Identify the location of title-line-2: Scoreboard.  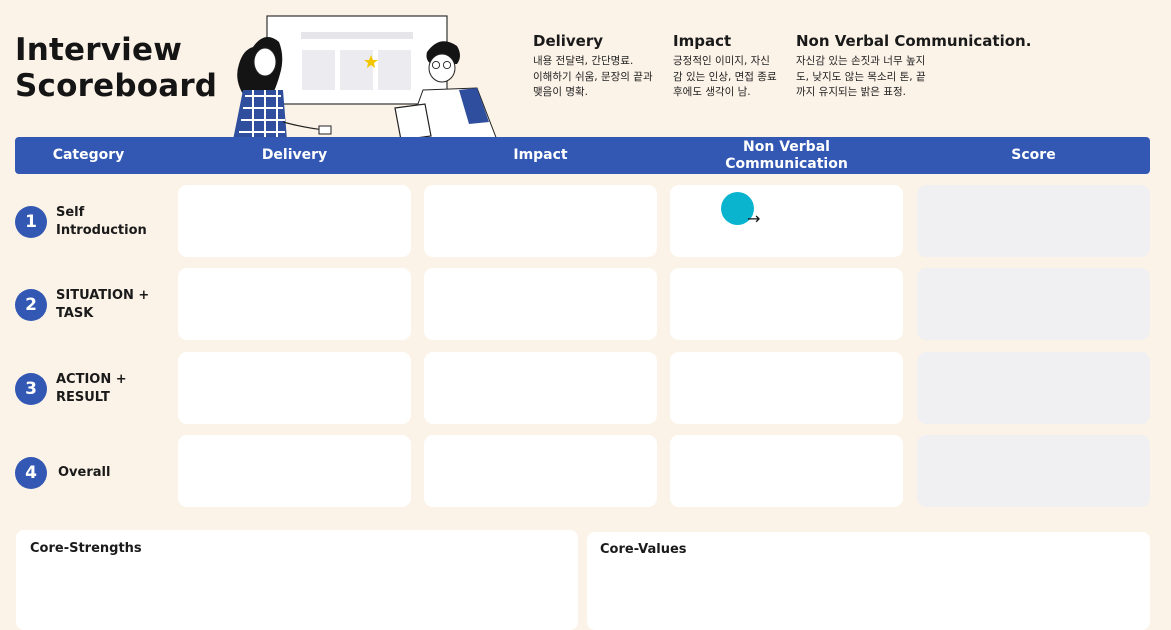
(116, 86).